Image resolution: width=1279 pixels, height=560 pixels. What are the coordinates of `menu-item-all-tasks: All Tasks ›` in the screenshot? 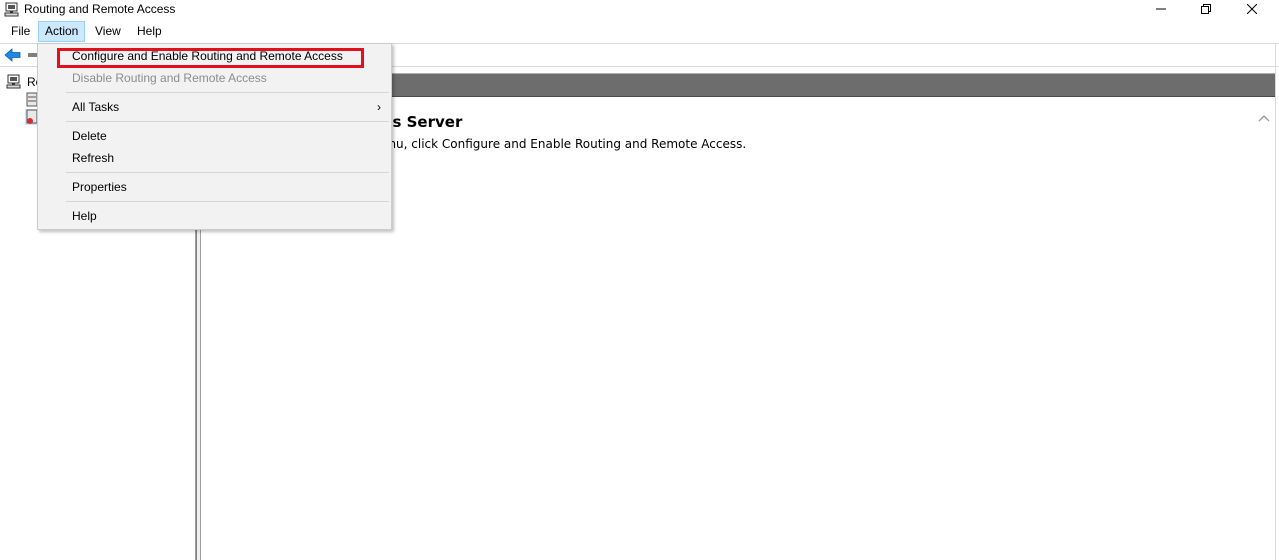 It's located at (214, 107).